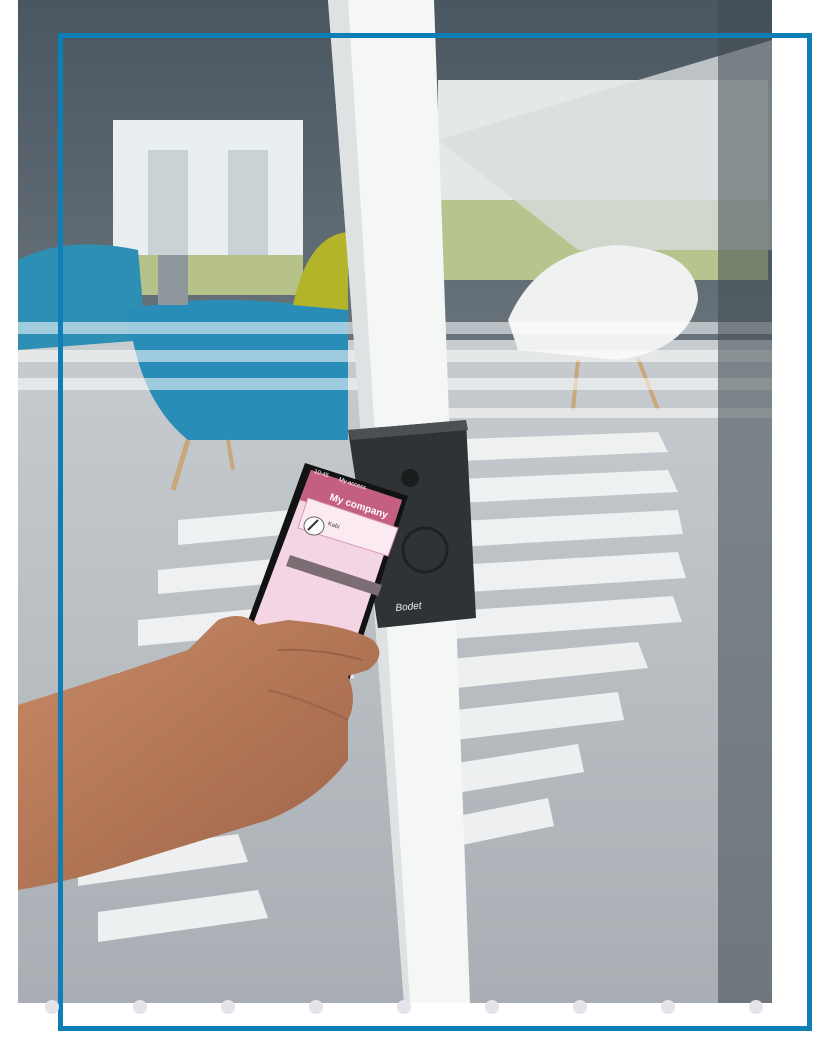 This screenshot has height=1038, width=828. What do you see at coordinates (408, 607) in the screenshot?
I see `reader-brand-text: Bodet` at bounding box center [408, 607].